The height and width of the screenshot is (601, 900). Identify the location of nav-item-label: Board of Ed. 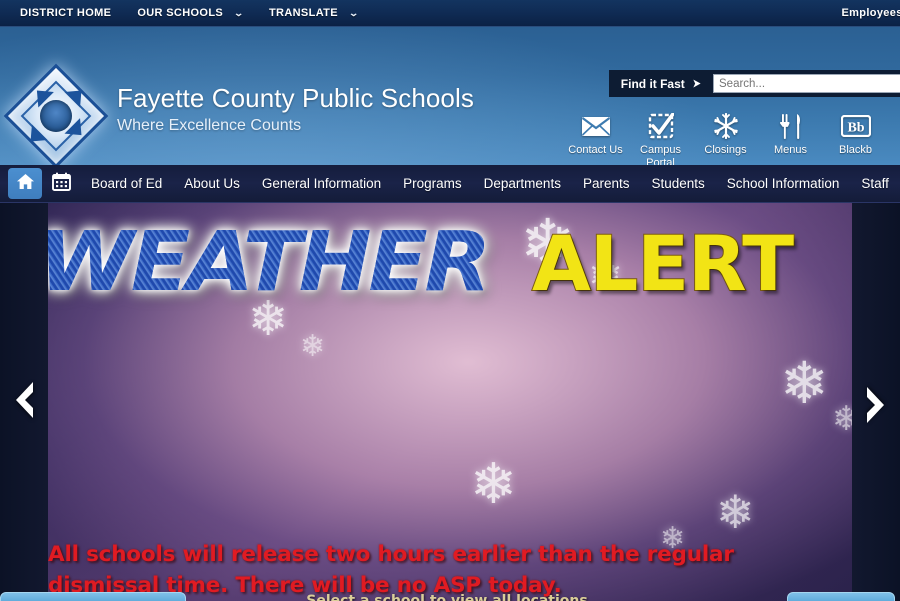
(127, 183).